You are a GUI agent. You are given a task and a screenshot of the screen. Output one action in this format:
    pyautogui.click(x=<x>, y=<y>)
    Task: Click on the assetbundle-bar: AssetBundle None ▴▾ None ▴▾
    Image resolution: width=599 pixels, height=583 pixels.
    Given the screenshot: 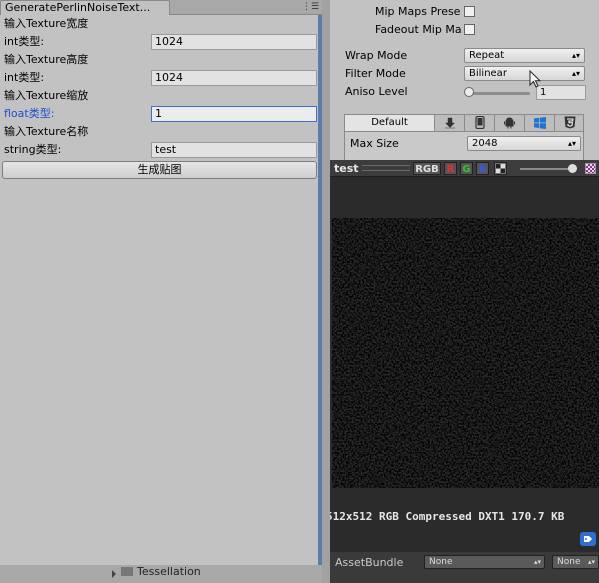 What is the action you would take?
    pyautogui.click(x=464, y=567)
    